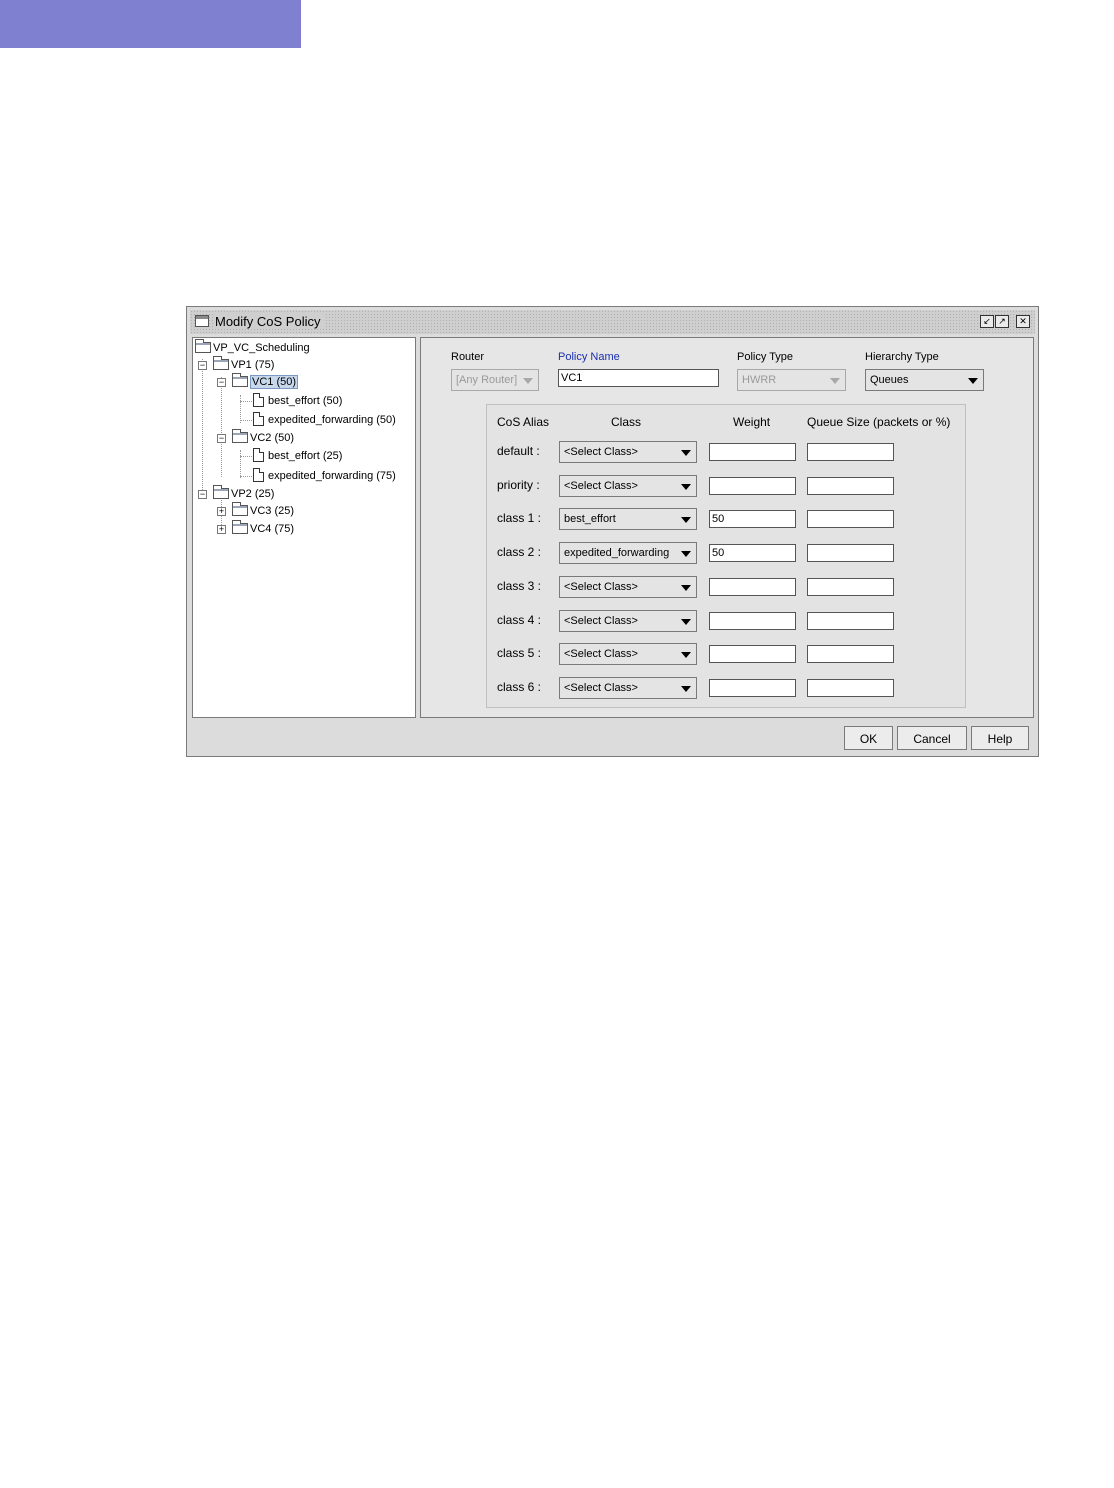 This screenshot has height=1488, width=1114. What do you see at coordinates (752, 422) in the screenshot?
I see `column-header-weight: Weight` at bounding box center [752, 422].